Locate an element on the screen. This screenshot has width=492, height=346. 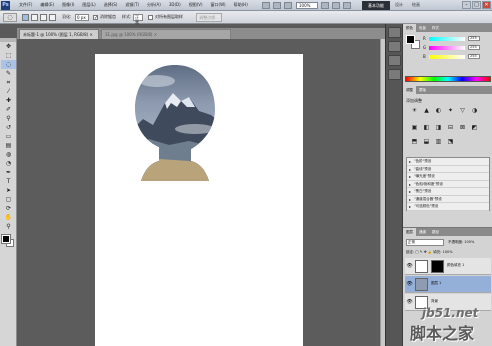
adjustment-icon: ▣ is located at coordinates (414, 127).